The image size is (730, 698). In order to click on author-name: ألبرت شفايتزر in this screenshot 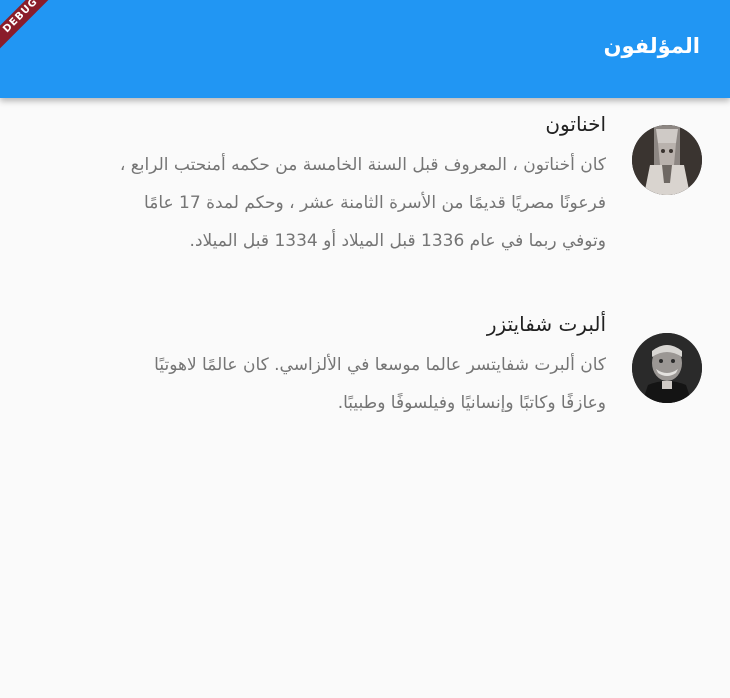, I will do `click(546, 324)`.